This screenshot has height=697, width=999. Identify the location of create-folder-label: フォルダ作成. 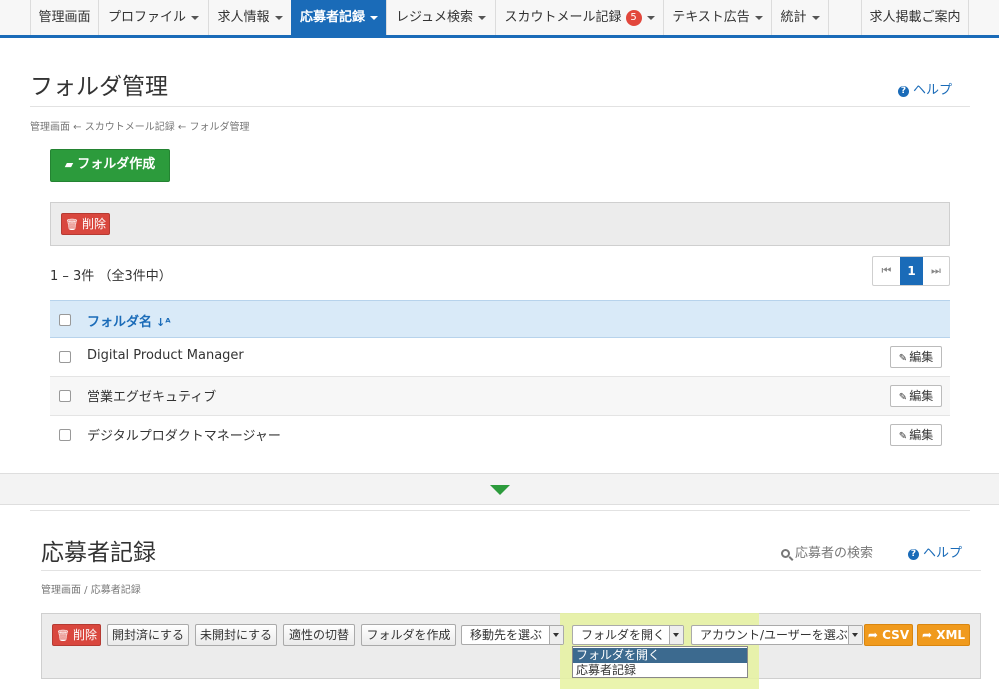
(116, 164).